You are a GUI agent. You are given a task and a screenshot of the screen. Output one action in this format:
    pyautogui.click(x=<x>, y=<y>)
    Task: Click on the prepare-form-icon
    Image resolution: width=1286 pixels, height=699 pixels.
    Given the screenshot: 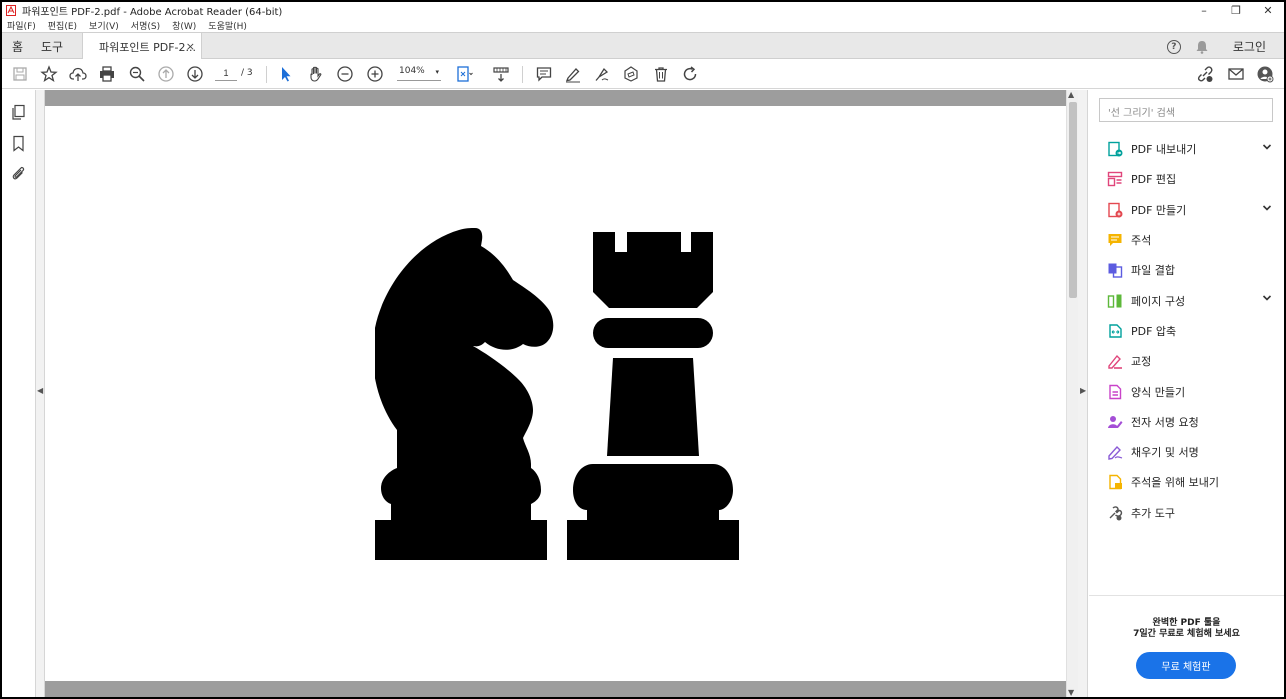 What is the action you would take?
    pyautogui.click(x=1115, y=391)
    